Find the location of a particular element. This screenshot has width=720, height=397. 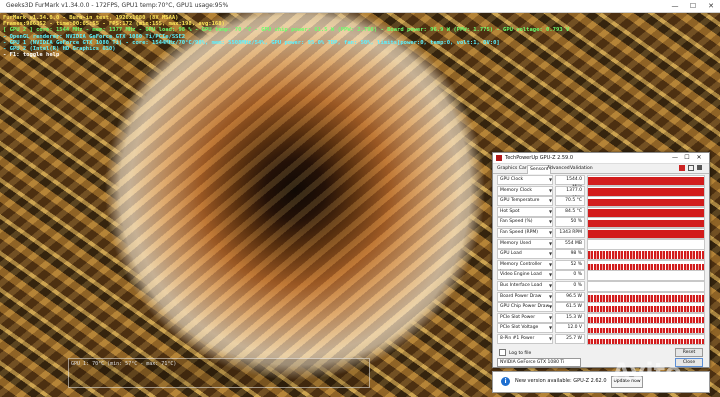

sensor-row: Bus Interface Load ▼ 0 % is located at coordinates (601, 286).